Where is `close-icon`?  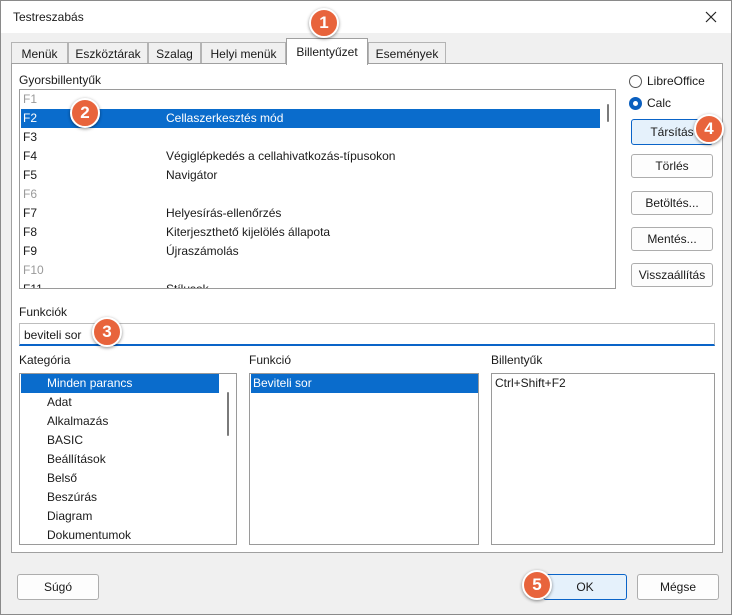
close-icon is located at coordinates (711, 17).